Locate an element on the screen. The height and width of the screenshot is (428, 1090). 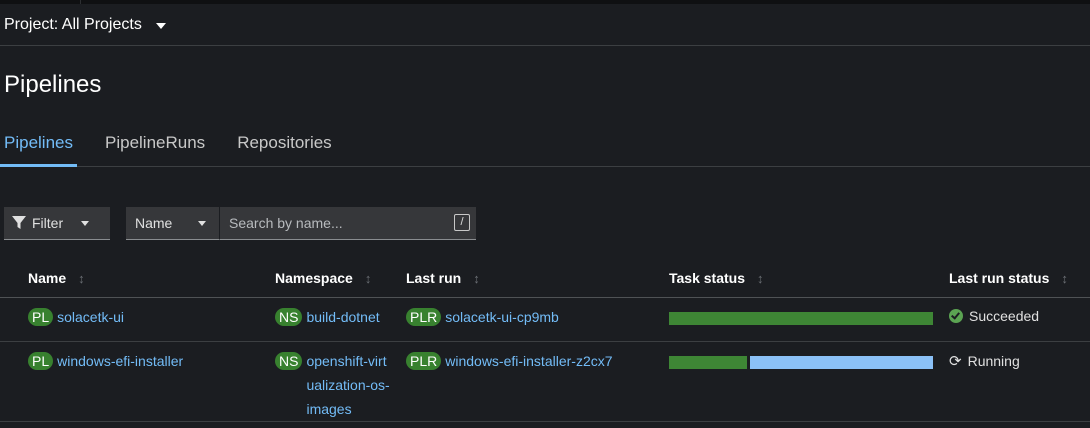
search-input is located at coordinates (348, 223).